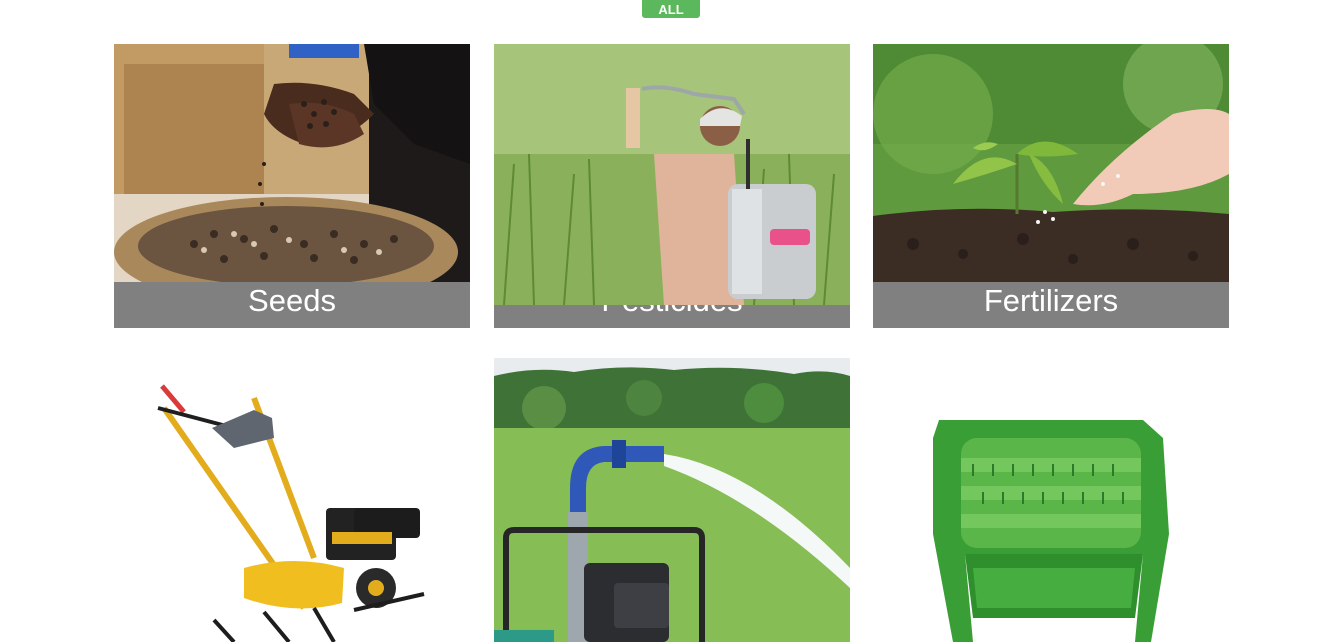 Image resolution: width=1335 pixels, height=642 pixels. I want to click on water-pump-image, so click(672, 500).